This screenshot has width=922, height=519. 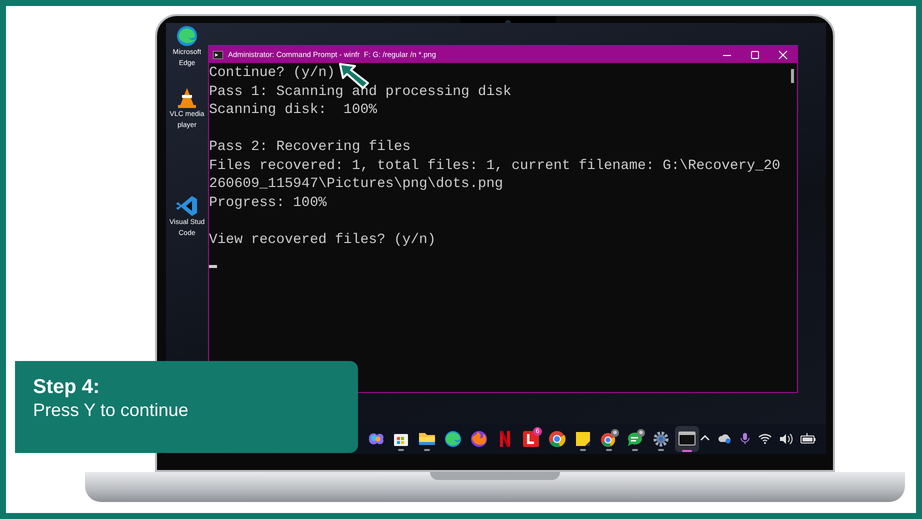 I want to click on letter-tile-icon, so click(x=531, y=439).